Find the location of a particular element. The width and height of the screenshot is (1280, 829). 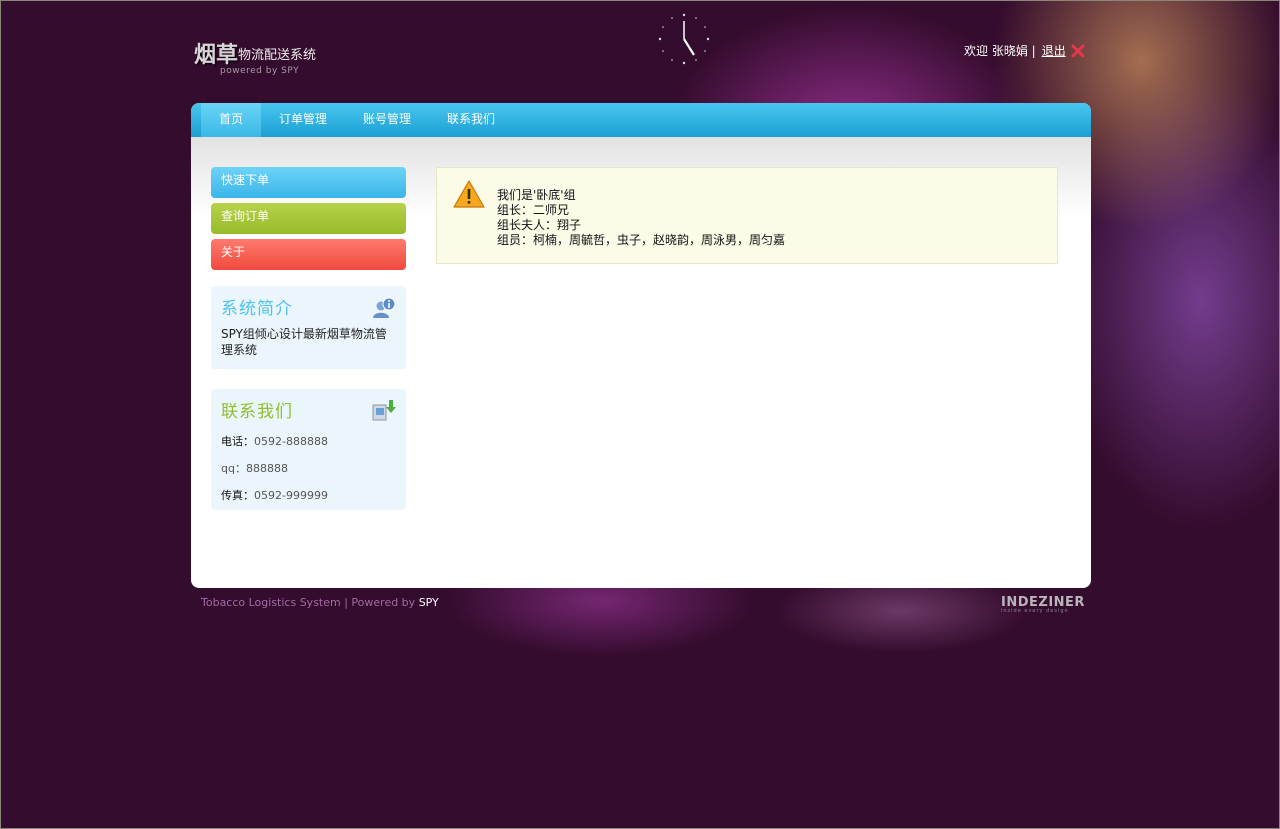

qq-label: qq： is located at coordinates (233, 468).